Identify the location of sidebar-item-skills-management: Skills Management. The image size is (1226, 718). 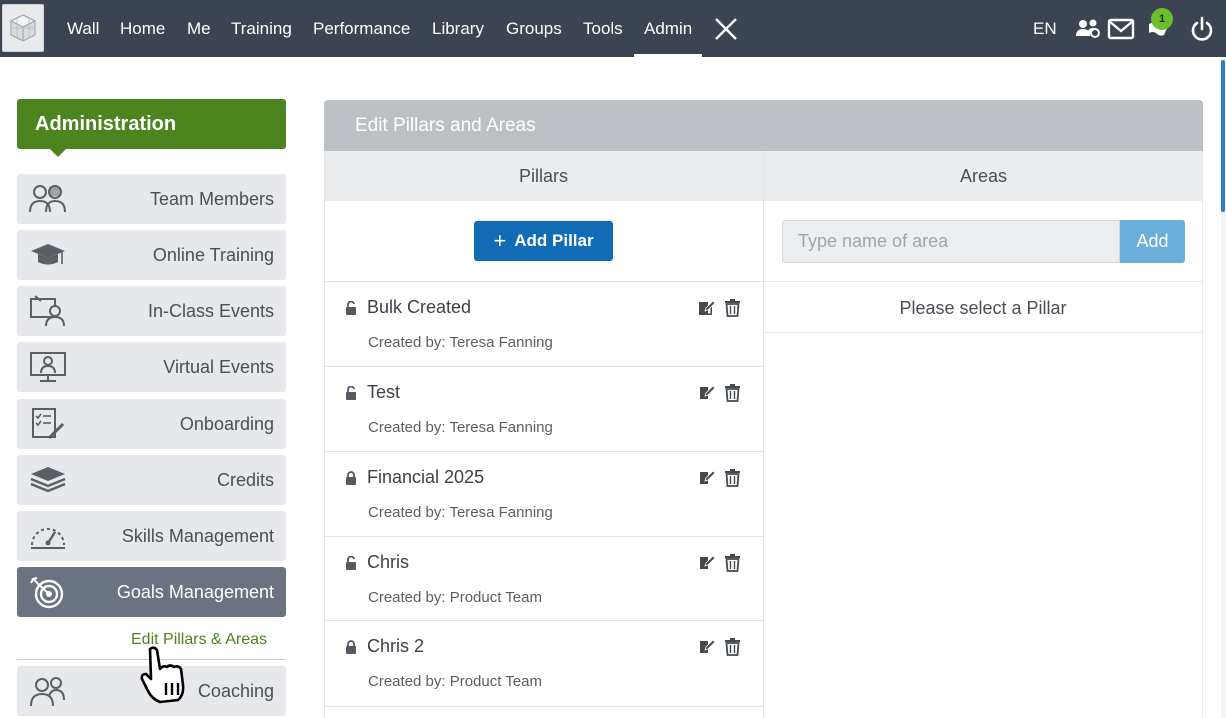
(151, 536).